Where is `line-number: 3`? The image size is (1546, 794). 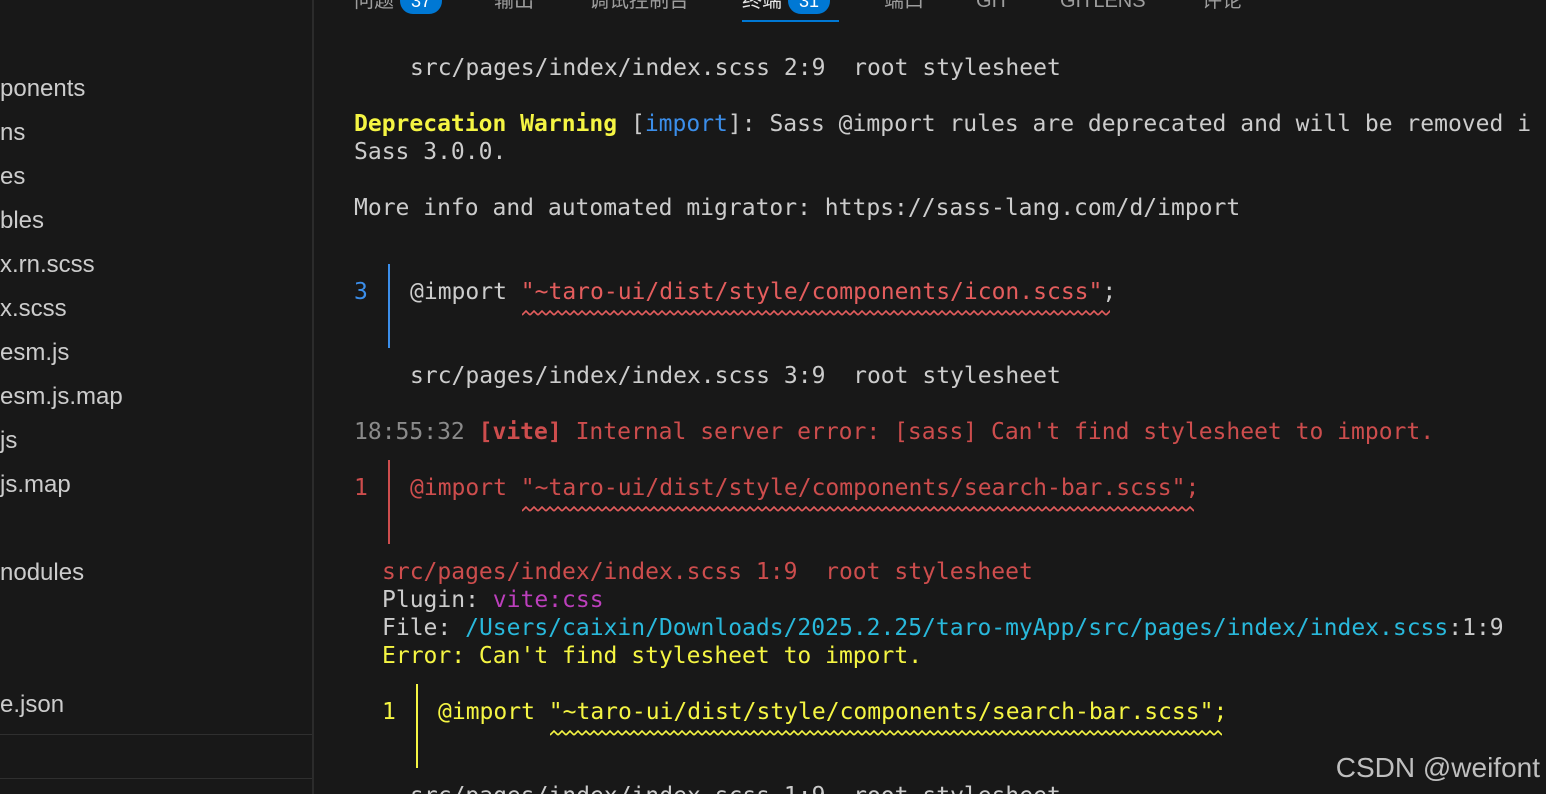 line-number: 3 is located at coordinates (361, 292).